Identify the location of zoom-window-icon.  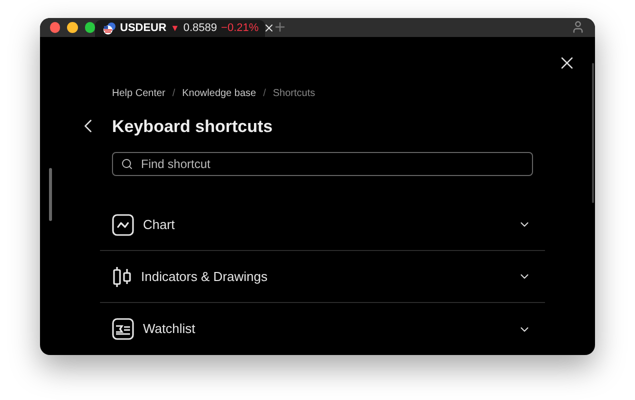
(89, 27).